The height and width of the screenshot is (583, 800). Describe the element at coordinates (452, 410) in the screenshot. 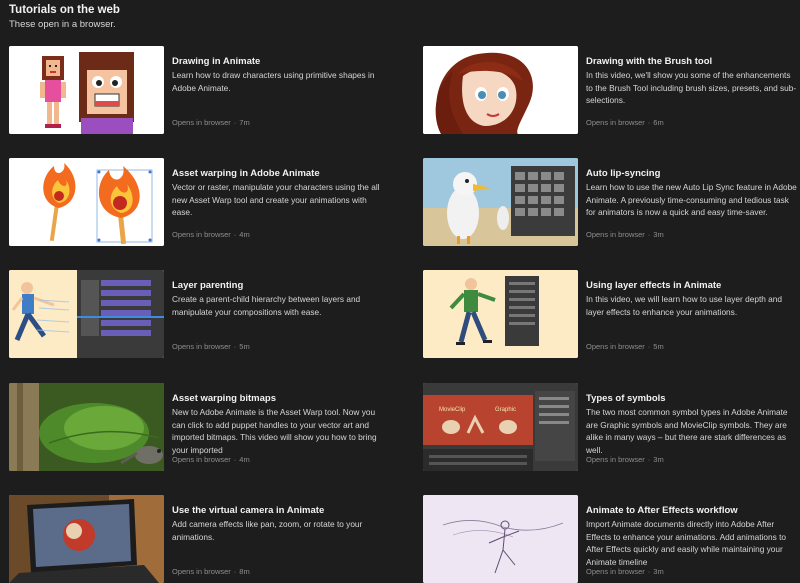

I see `movieclip-thumb-label: MovieClip` at that location.